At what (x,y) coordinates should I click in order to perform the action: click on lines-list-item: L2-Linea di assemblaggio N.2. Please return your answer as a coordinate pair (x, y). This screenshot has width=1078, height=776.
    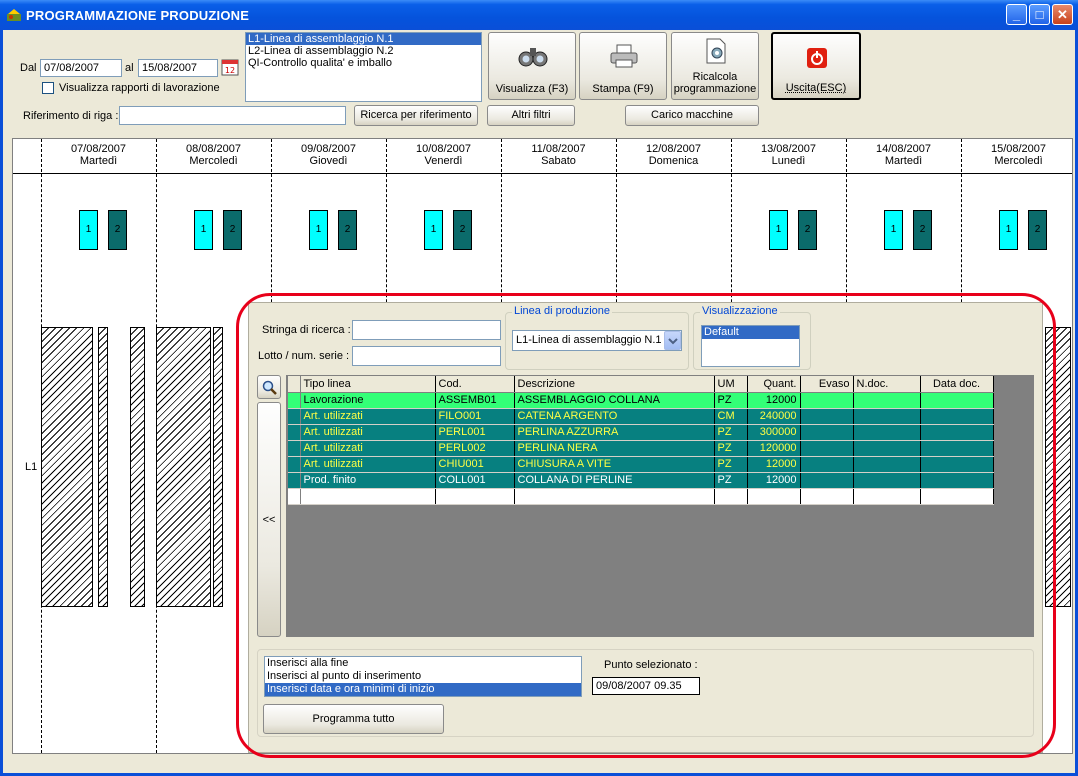
    Looking at the image, I should click on (363, 51).